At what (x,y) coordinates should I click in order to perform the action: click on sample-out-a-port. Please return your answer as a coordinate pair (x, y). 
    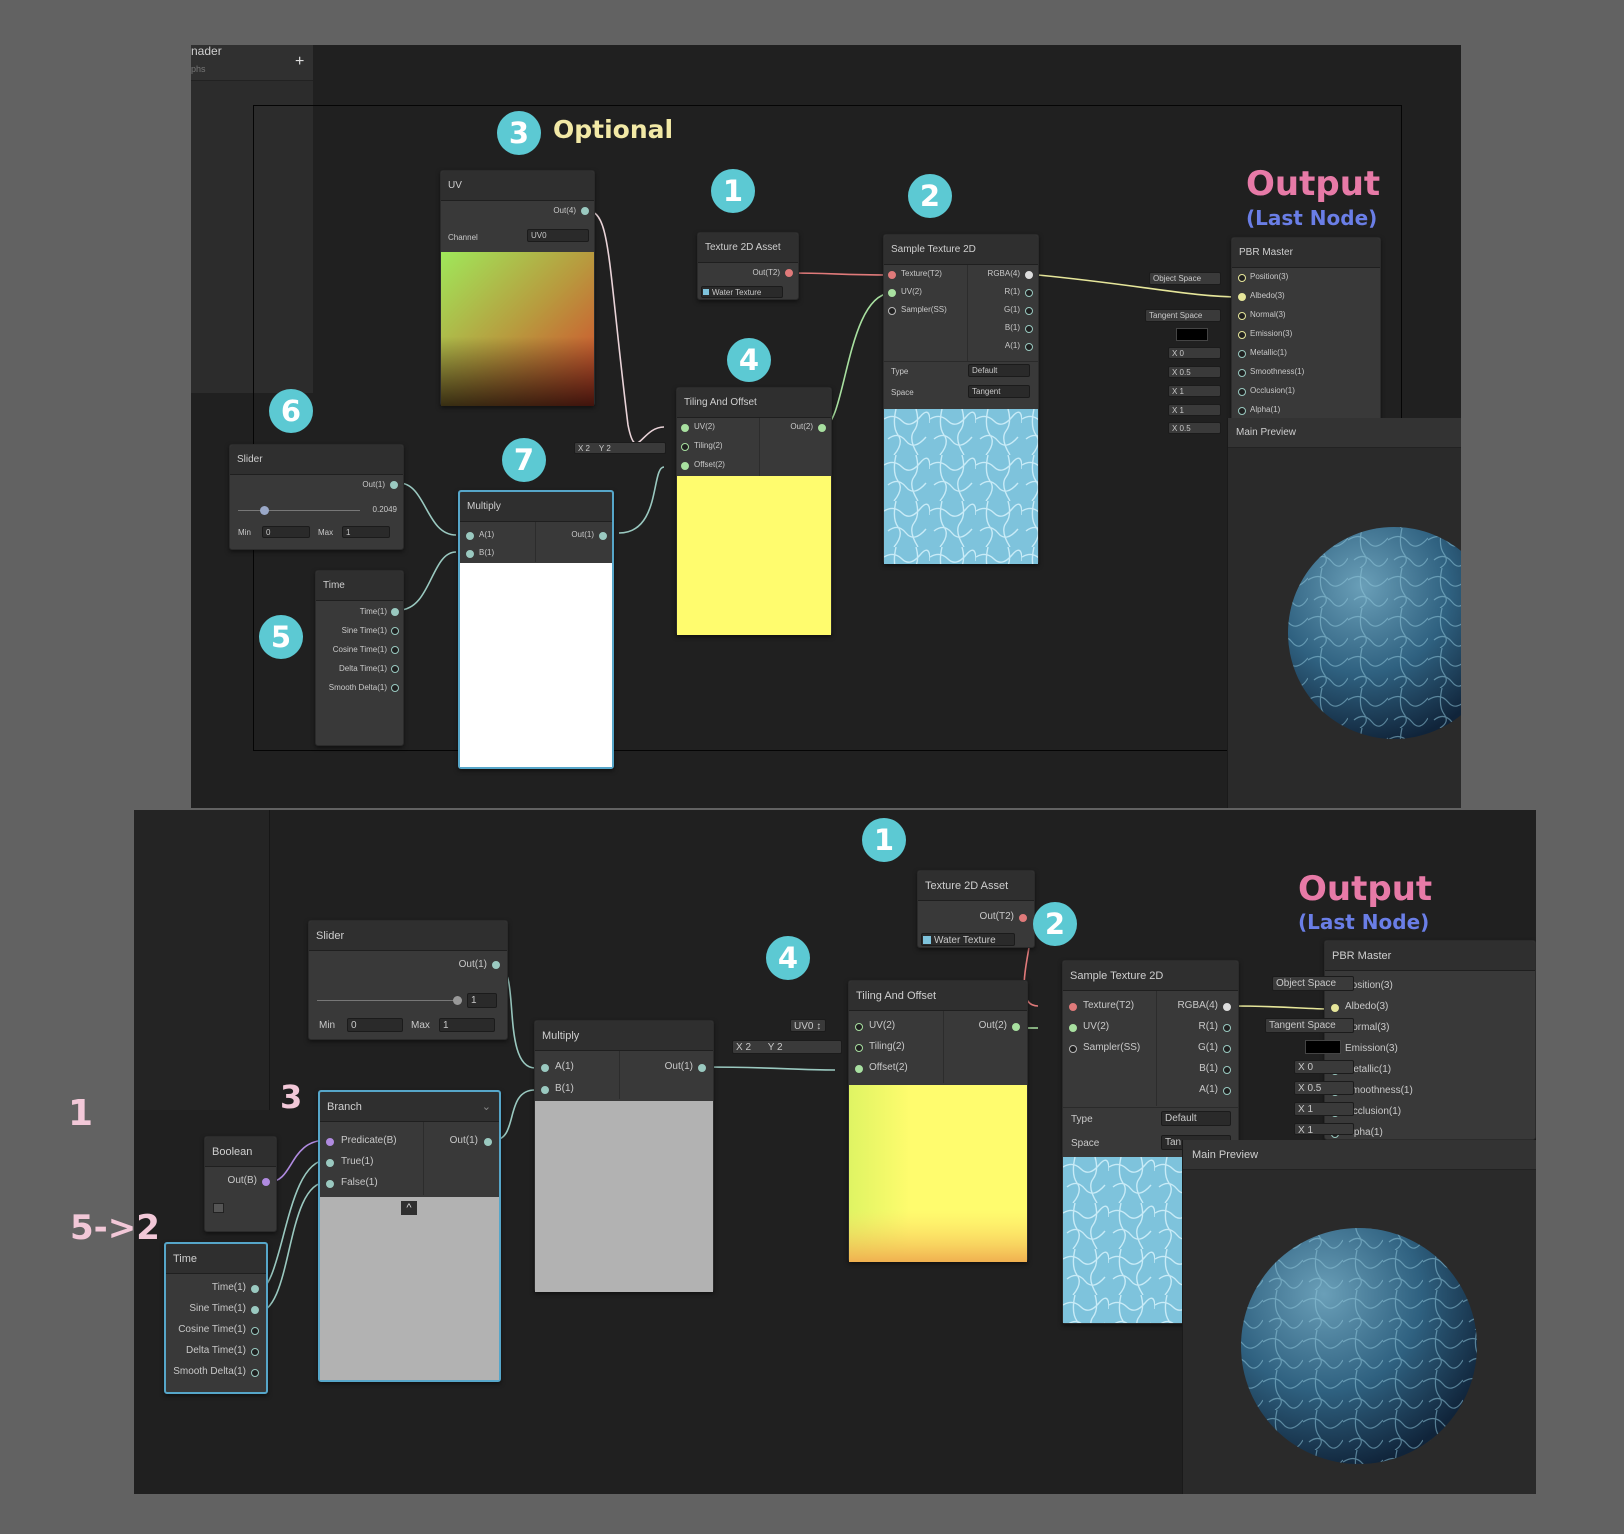
    Looking at the image, I should click on (1029, 347).